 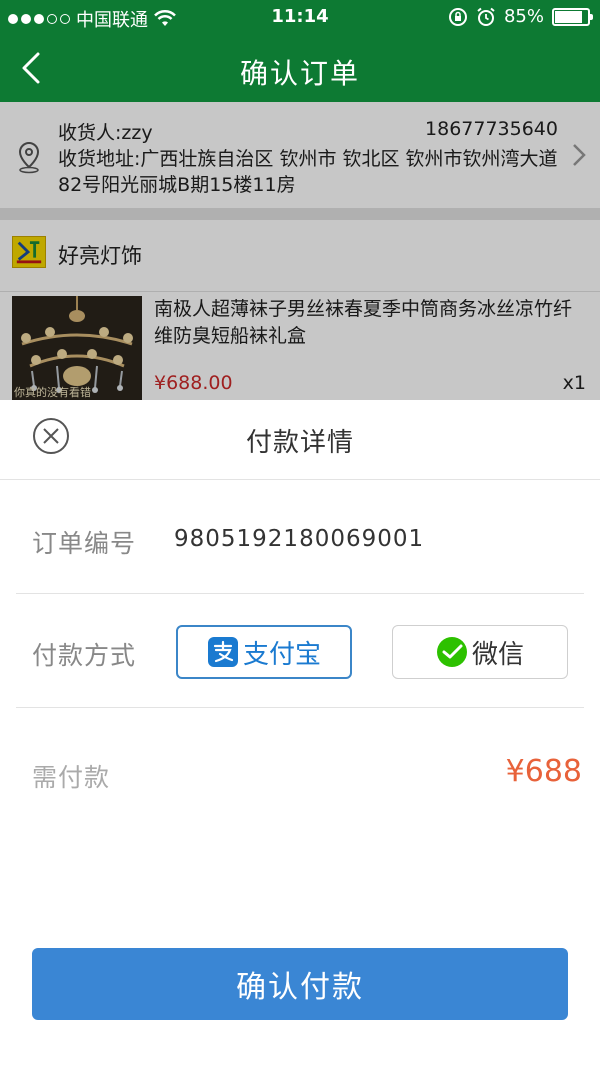 I want to click on amount-due-row: 需付款 ¥688, so click(x=300, y=773).